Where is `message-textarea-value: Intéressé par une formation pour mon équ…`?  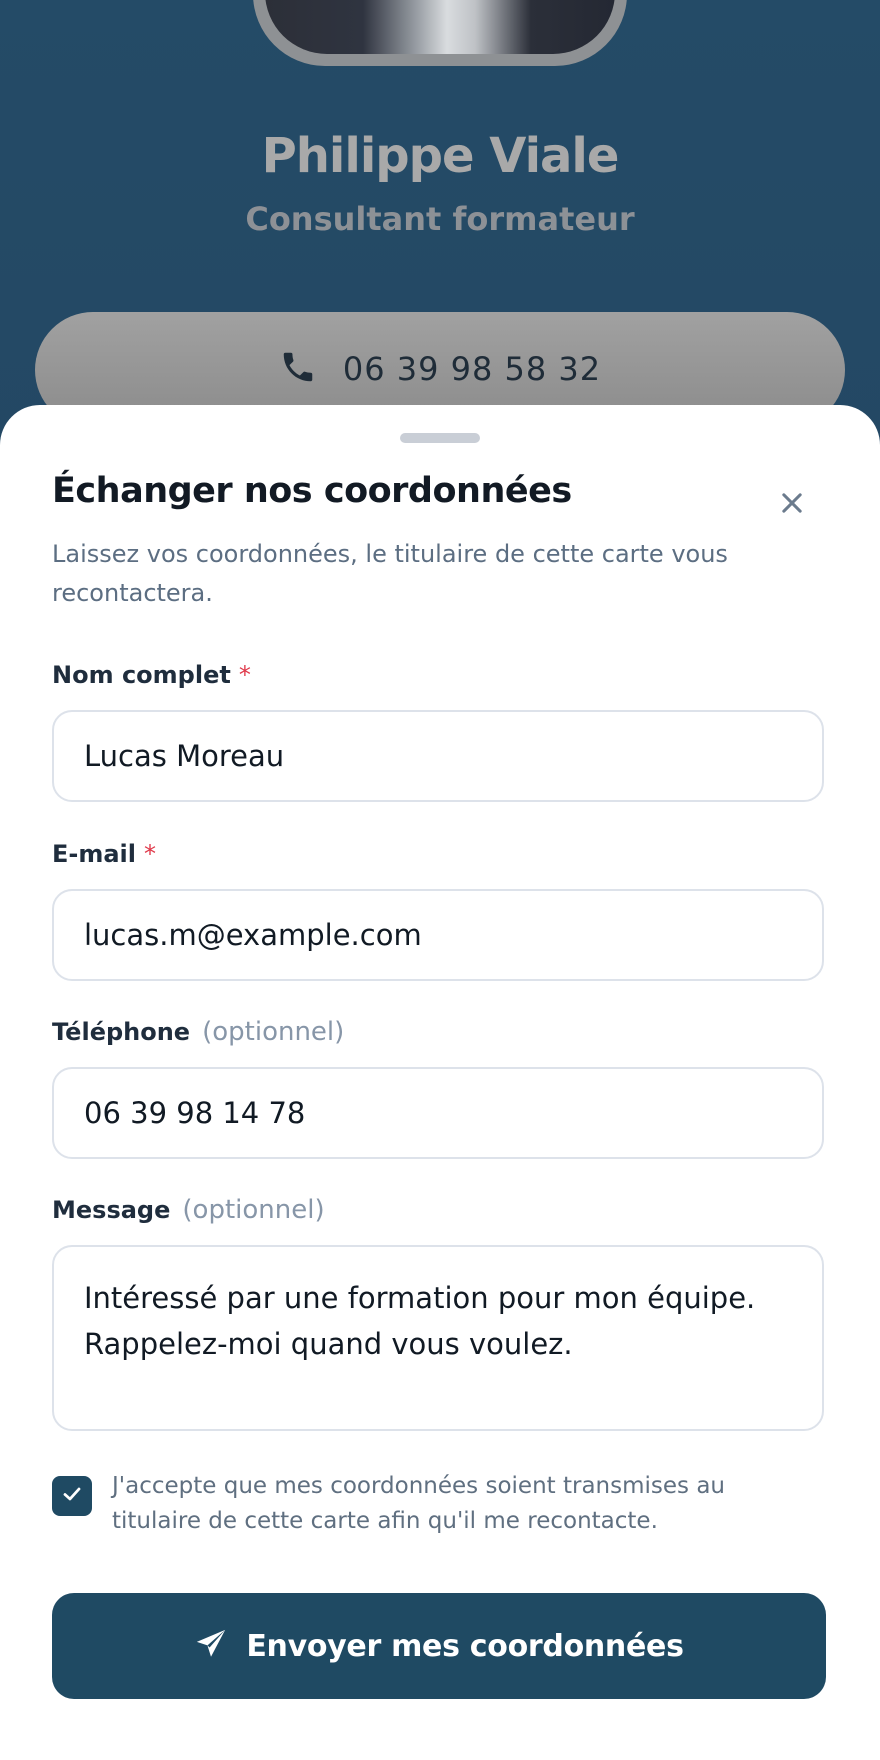 message-textarea-value: Intéressé par une formation pour mon équ… is located at coordinates (420, 1321).